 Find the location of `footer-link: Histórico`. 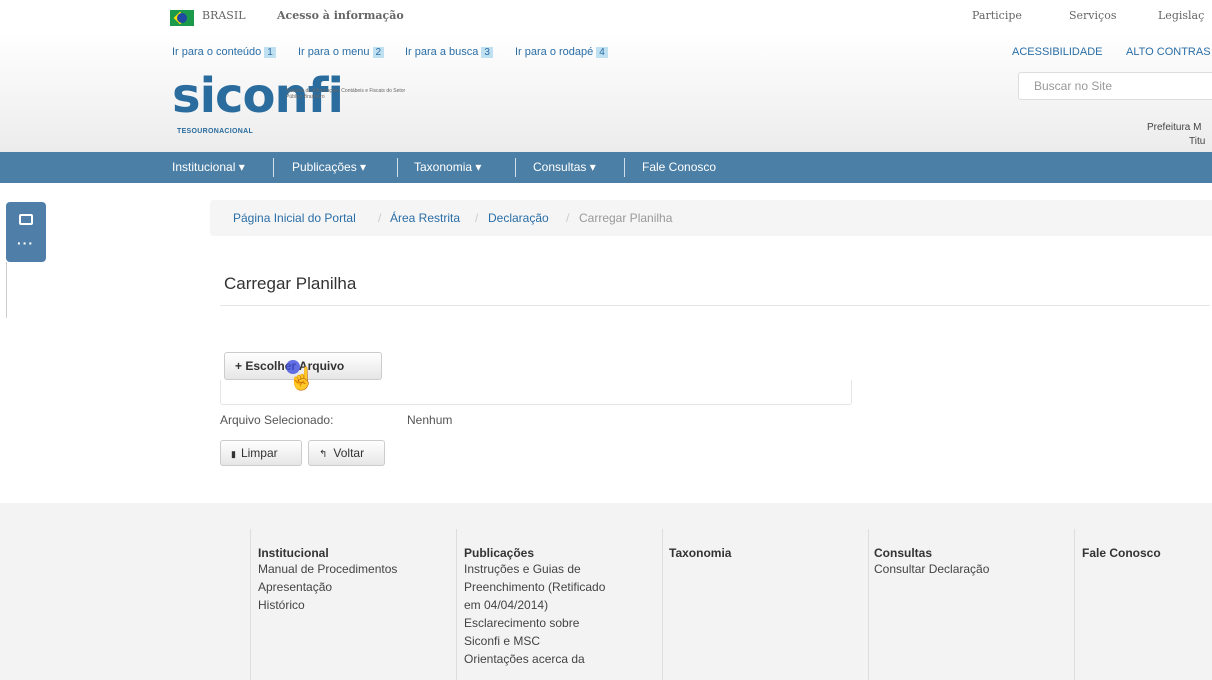

footer-link: Histórico is located at coordinates (358, 605).